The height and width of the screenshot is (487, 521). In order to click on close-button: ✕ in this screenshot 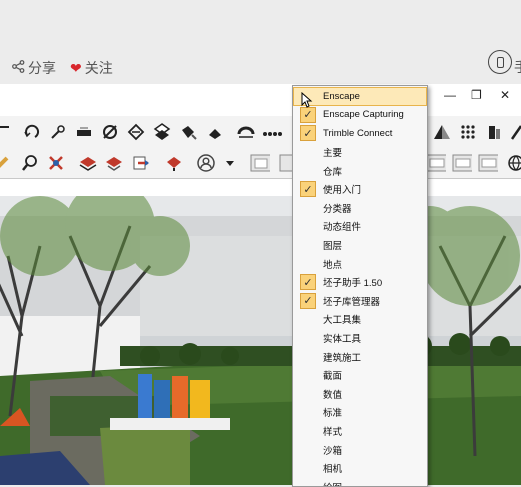, I will do `click(505, 95)`.